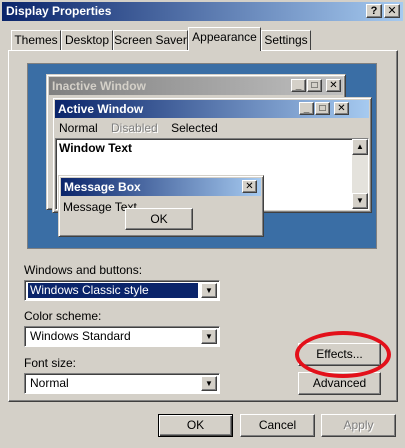 The image size is (405, 448). Describe the element at coordinates (80, 336) in the screenshot. I see `color-scheme-value: Windows Standard` at that location.